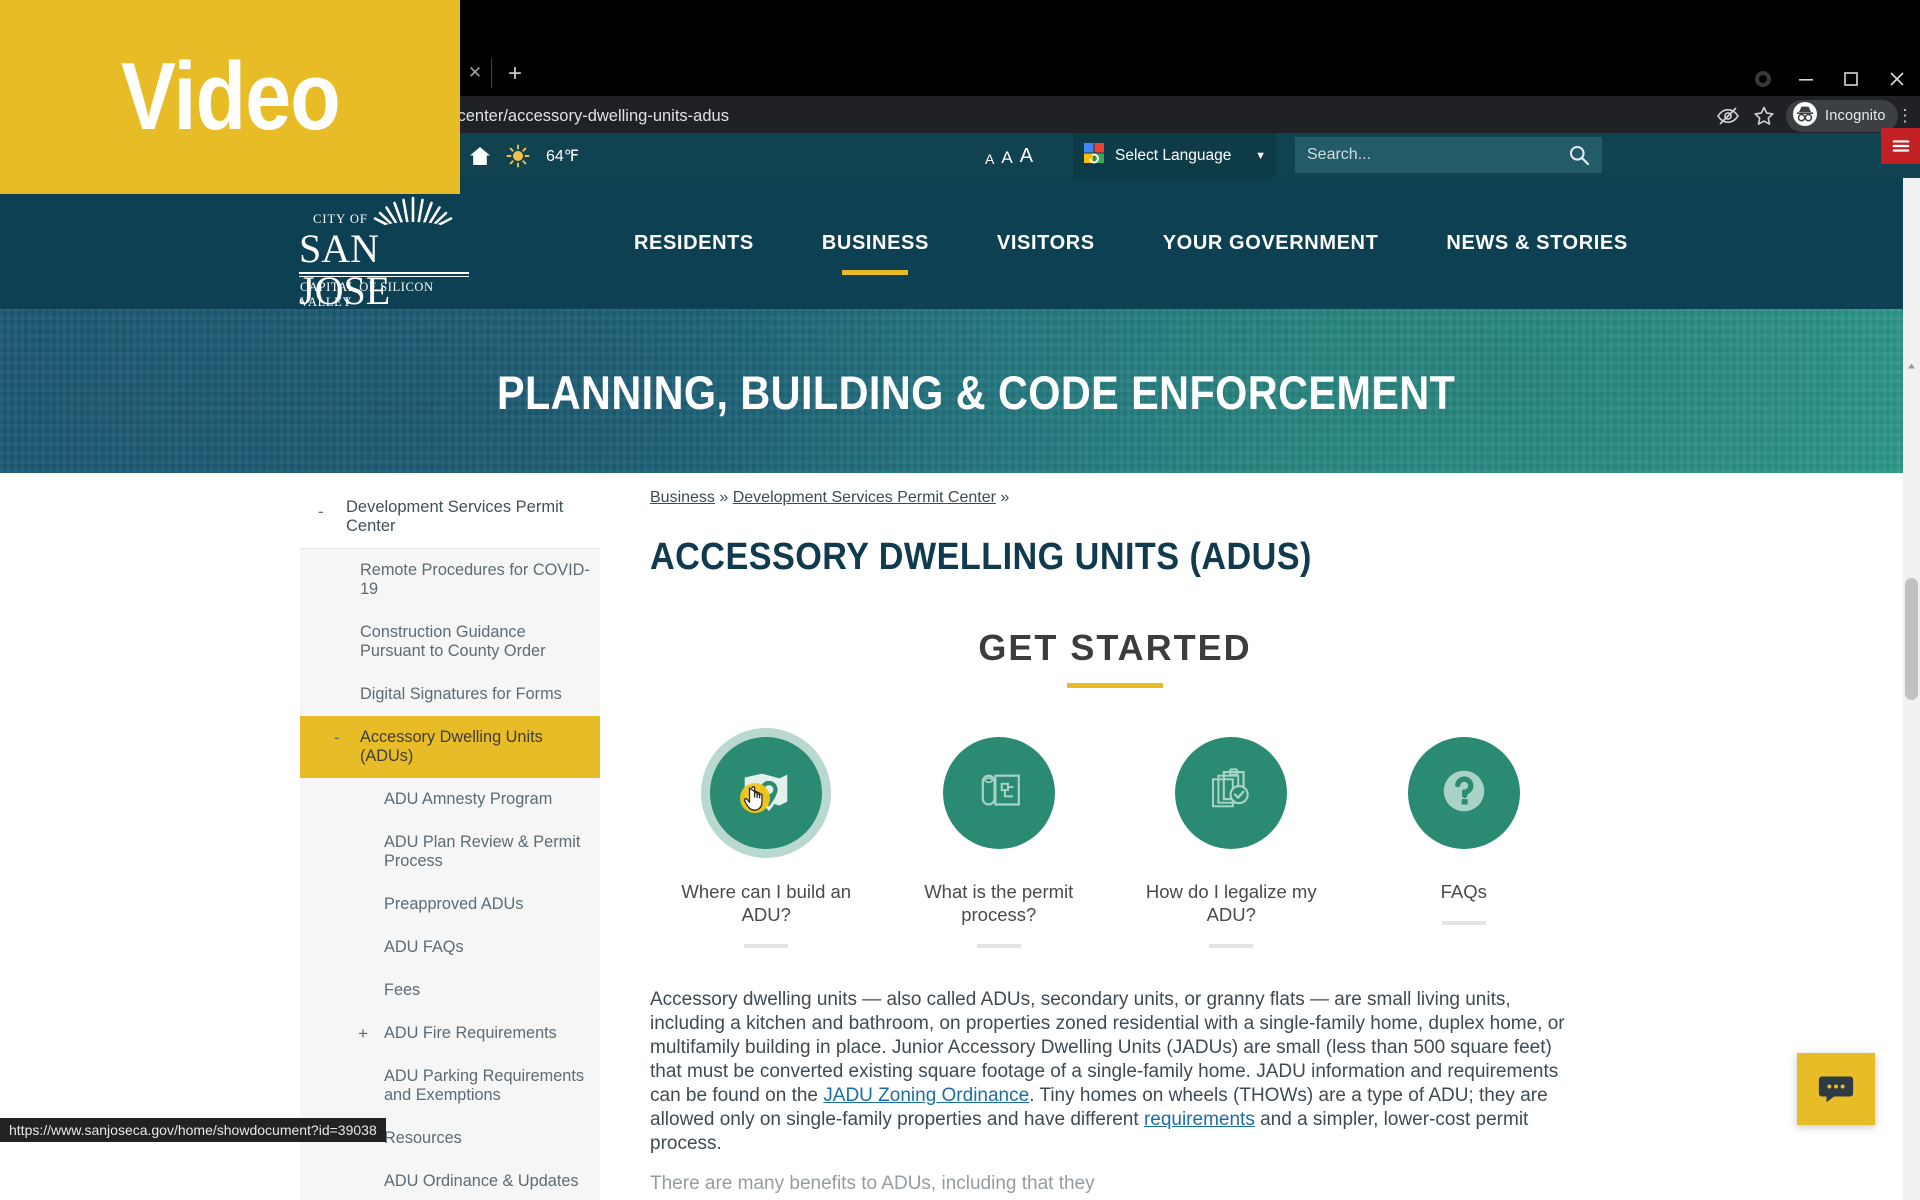 This screenshot has width=1920, height=1200. What do you see at coordinates (482, 851) in the screenshot?
I see `sidebar-item-label: ADU Plan Review & Permit Process` at bounding box center [482, 851].